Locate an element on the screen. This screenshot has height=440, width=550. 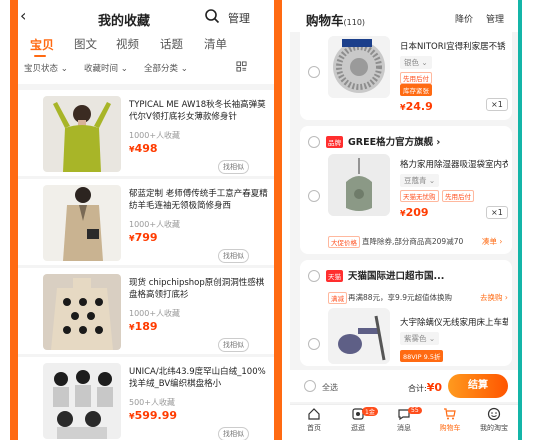
filter-category: 全部分类 ⌄ is located at coordinates (166, 68).